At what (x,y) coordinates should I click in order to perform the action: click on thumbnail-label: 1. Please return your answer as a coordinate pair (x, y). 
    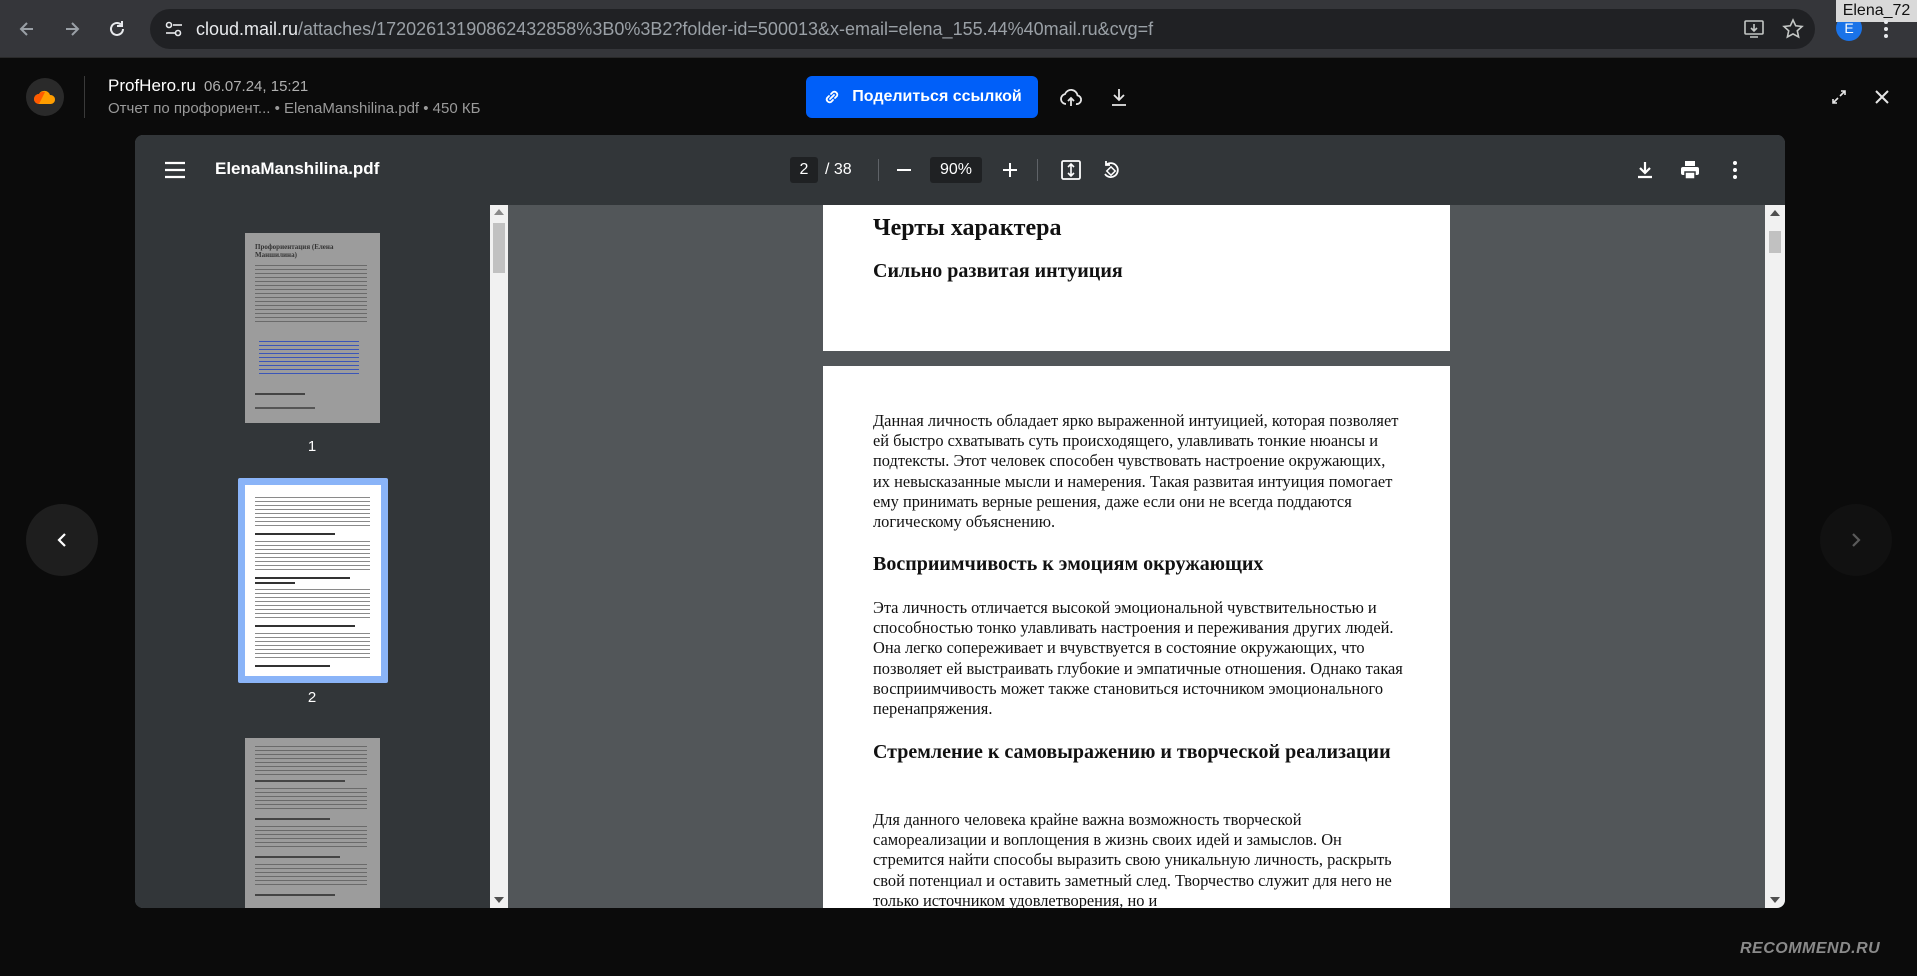
    Looking at the image, I should click on (312, 446).